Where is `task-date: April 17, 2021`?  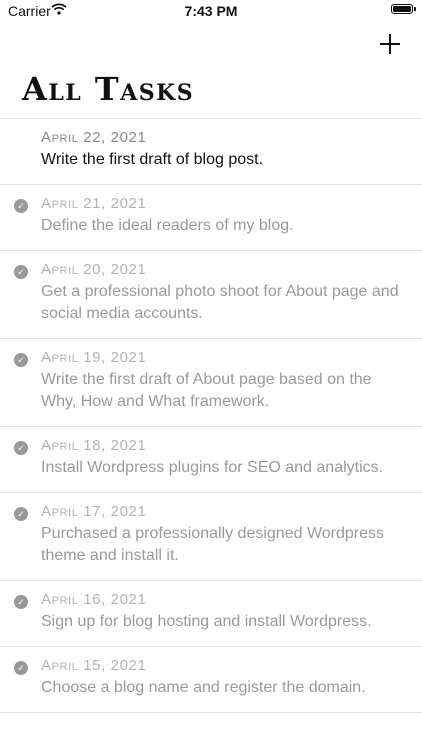
task-date: April 17, 2021 is located at coordinates (94, 511).